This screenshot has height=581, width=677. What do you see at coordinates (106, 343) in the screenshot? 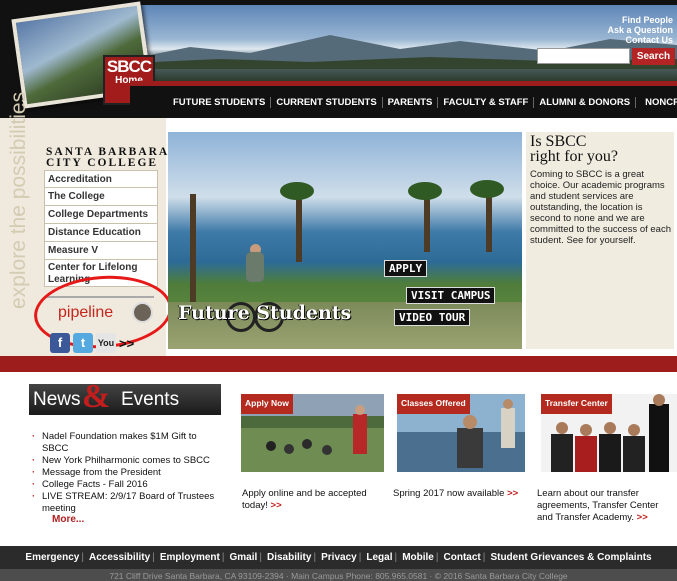
I see `youtube-icon: You` at bounding box center [106, 343].